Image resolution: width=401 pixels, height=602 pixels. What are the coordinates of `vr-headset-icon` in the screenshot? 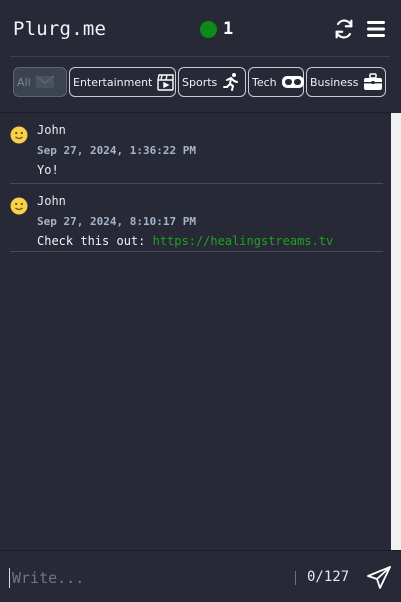 It's located at (293, 82).